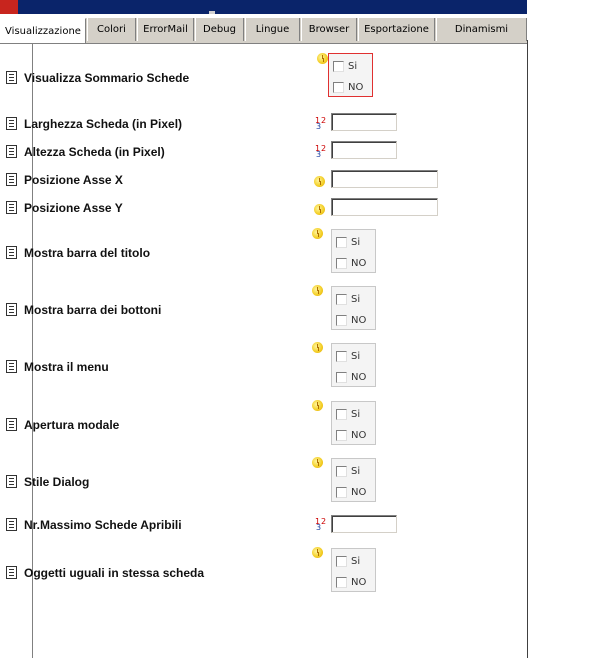  What do you see at coordinates (396, 29) in the screenshot?
I see `tab-esportazione: Esportazione` at bounding box center [396, 29].